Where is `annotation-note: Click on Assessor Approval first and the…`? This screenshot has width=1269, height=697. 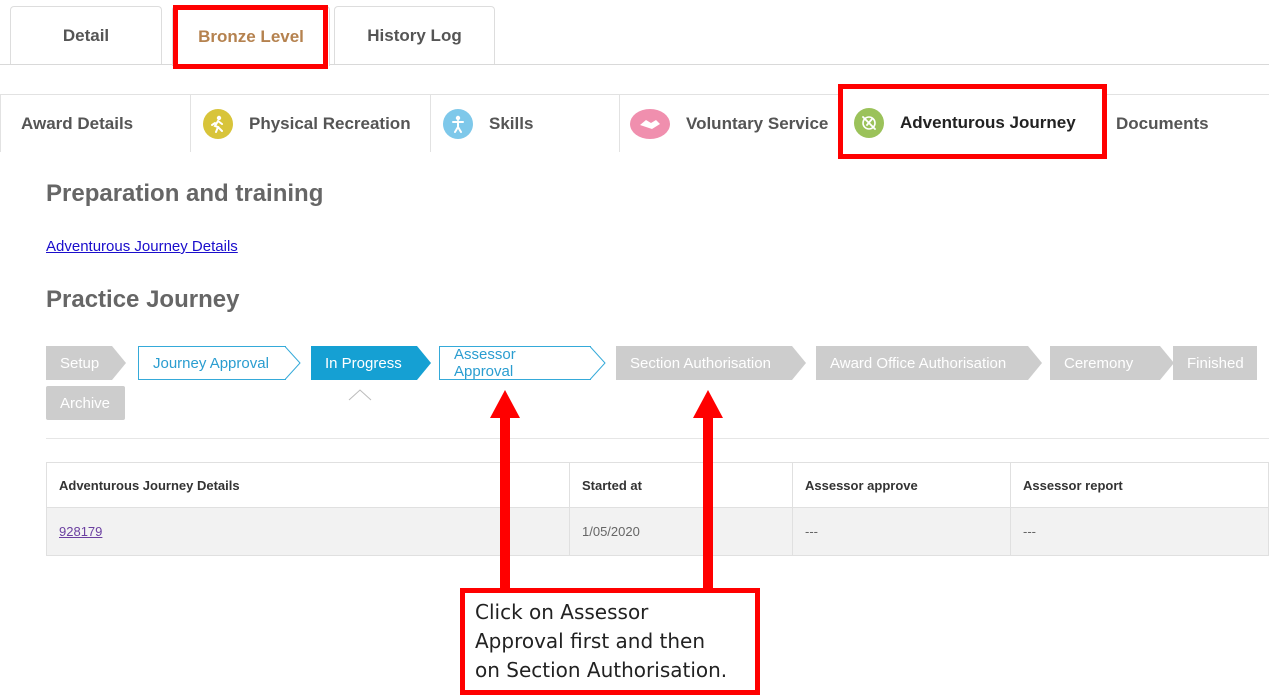
annotation-note: Click on Assessor Approval first and the… is located at coordinates (610, 641).